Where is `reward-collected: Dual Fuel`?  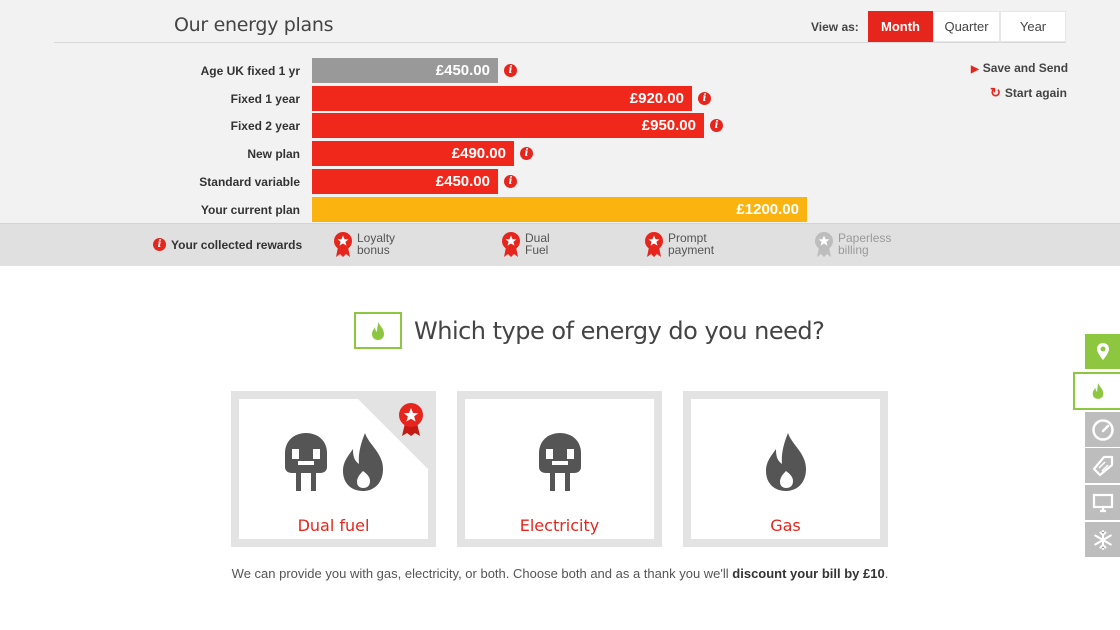 reward-collected: Dual Fuel is located at coordinates (548, 245).